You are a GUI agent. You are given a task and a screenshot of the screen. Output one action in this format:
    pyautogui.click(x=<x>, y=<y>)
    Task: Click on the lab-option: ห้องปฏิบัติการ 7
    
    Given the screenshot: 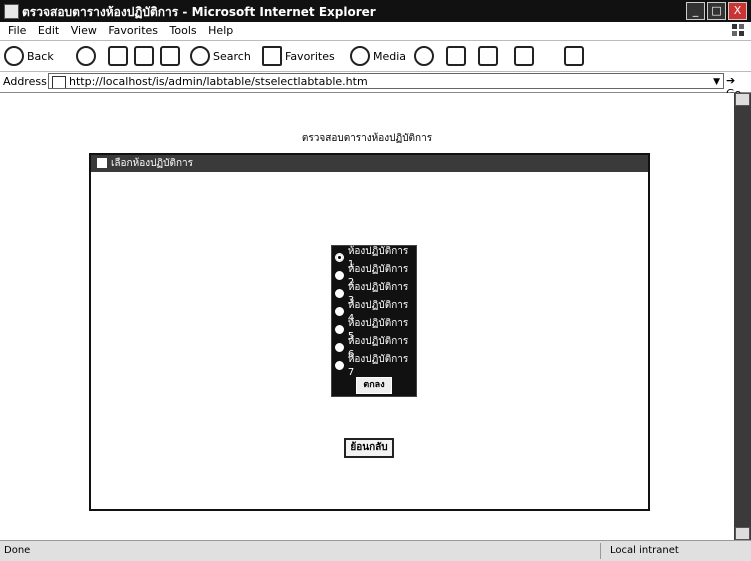 What is the action you would take?
    pyautogui.click(x=375, y=366)
    